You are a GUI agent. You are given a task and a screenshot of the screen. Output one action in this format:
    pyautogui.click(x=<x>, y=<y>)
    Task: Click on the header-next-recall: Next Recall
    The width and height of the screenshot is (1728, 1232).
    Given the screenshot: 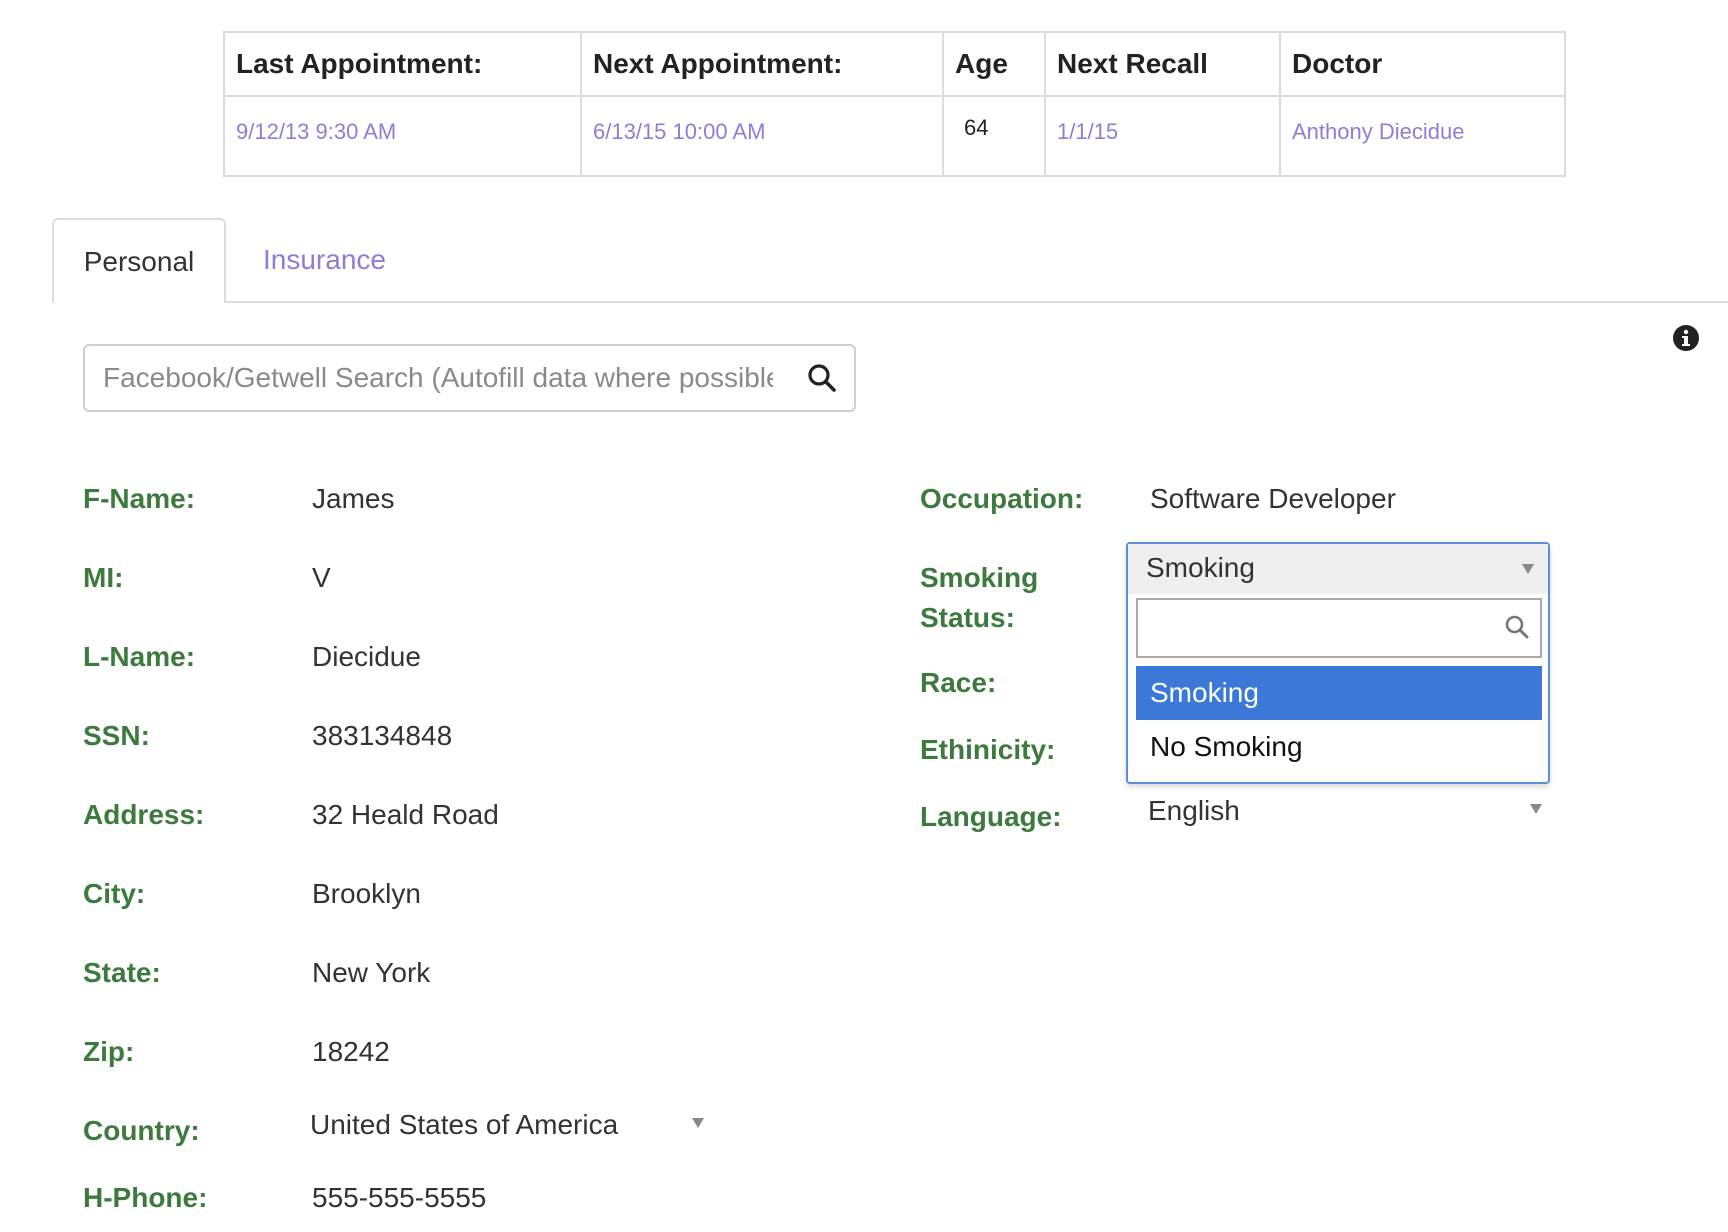 What is the action you would take?
    pyautogui.click(x=1162, y=64)
    